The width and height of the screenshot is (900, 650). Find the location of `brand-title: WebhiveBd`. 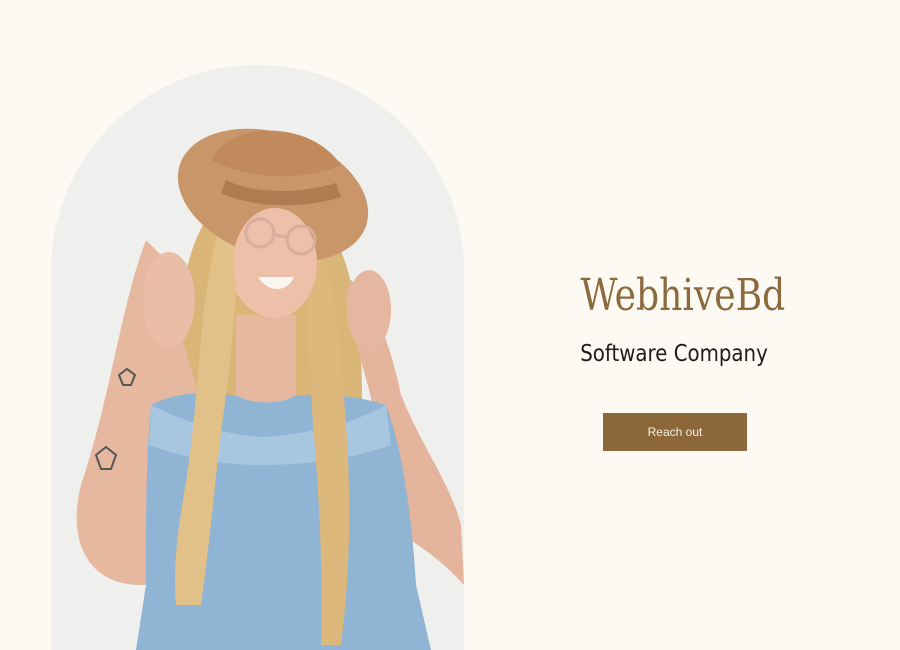

brand-title: WebhiveBd is located at coordinates (683, 295).